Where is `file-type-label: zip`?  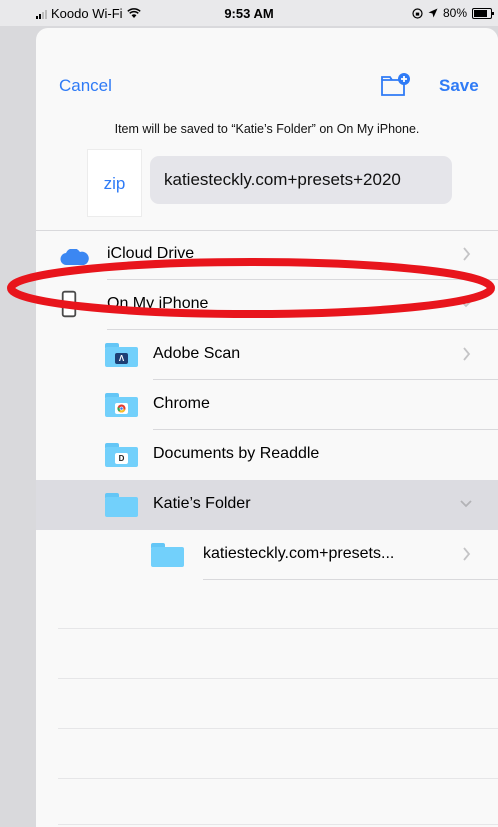 file-type-label: zip is located at coordinates (114, 183).